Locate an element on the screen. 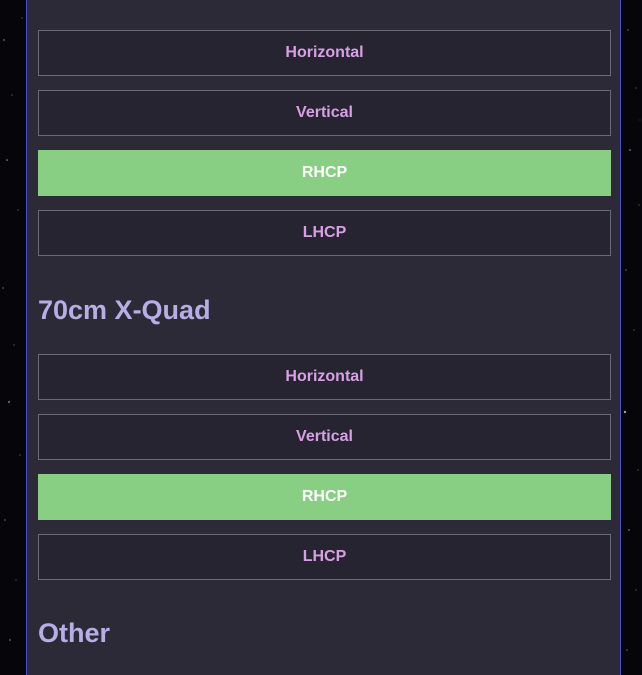 The width and height of the screenshot is (642, 675). horizontal-button-1: Horizontal is located at coordinates (324, 53).